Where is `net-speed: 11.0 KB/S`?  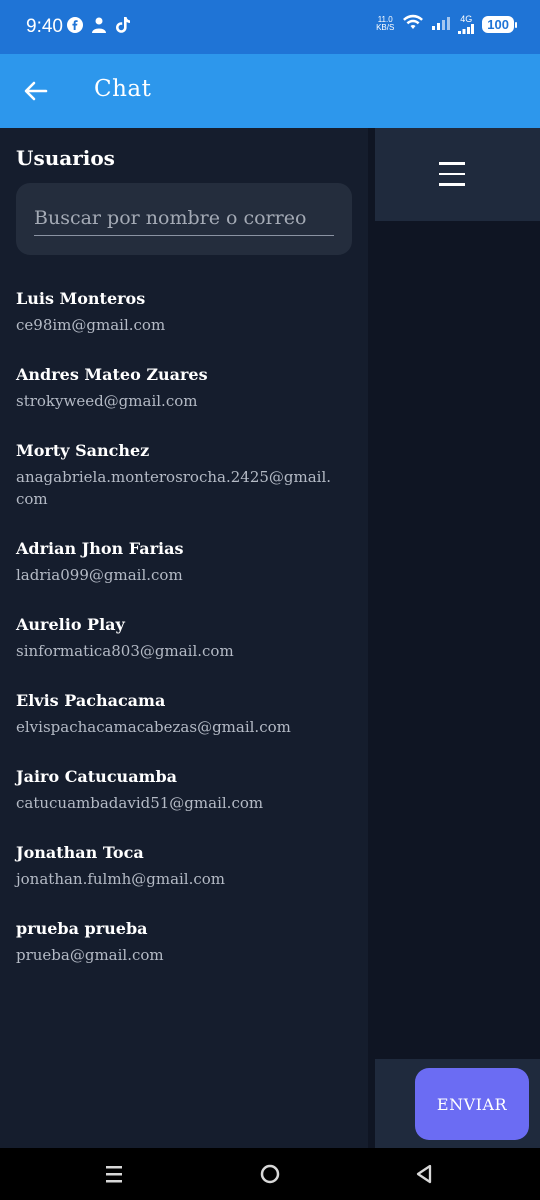 net-speed: 11.0 KB/S is located at coordinates (385, 23).